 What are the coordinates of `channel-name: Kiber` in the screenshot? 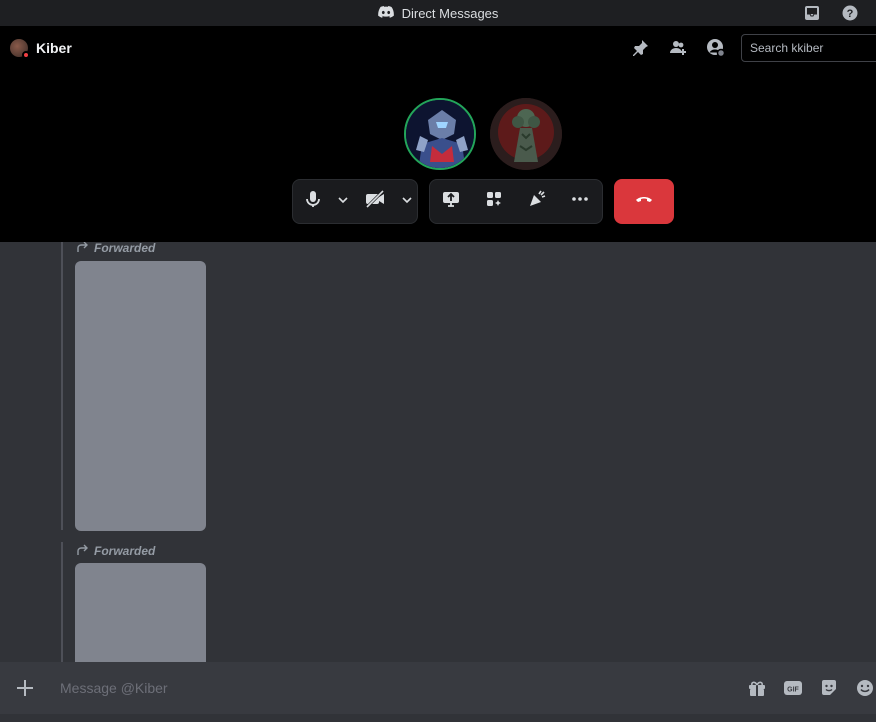 It's located at (54, 48).